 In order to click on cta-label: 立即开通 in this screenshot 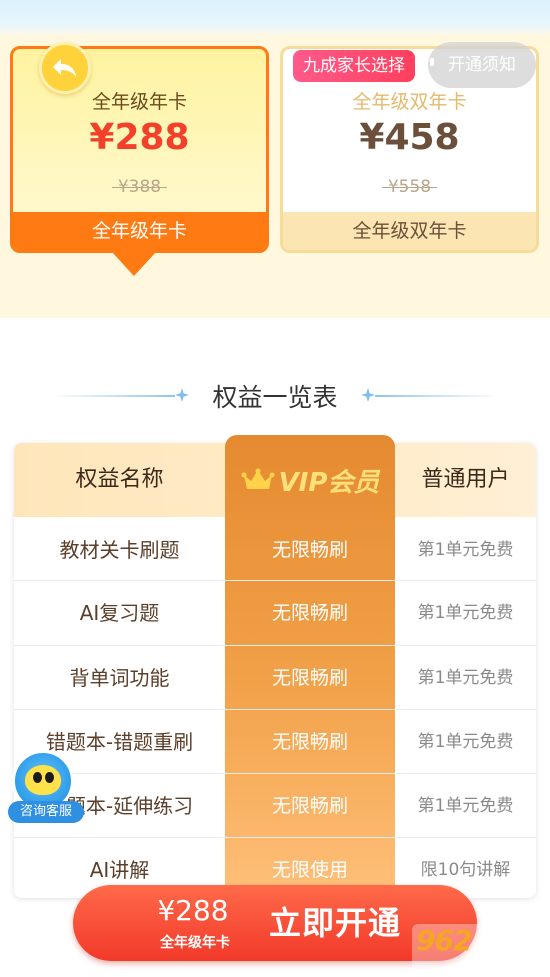, I will do `click(335, 923)`.